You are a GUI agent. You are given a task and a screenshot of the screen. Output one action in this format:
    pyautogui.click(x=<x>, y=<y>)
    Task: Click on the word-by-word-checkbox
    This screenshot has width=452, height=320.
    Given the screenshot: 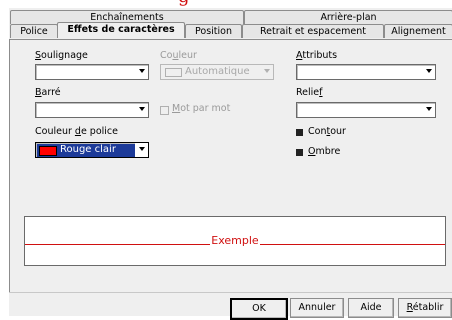 What is the action you would take?
    pyautogui.click(x=164, y=110)
    